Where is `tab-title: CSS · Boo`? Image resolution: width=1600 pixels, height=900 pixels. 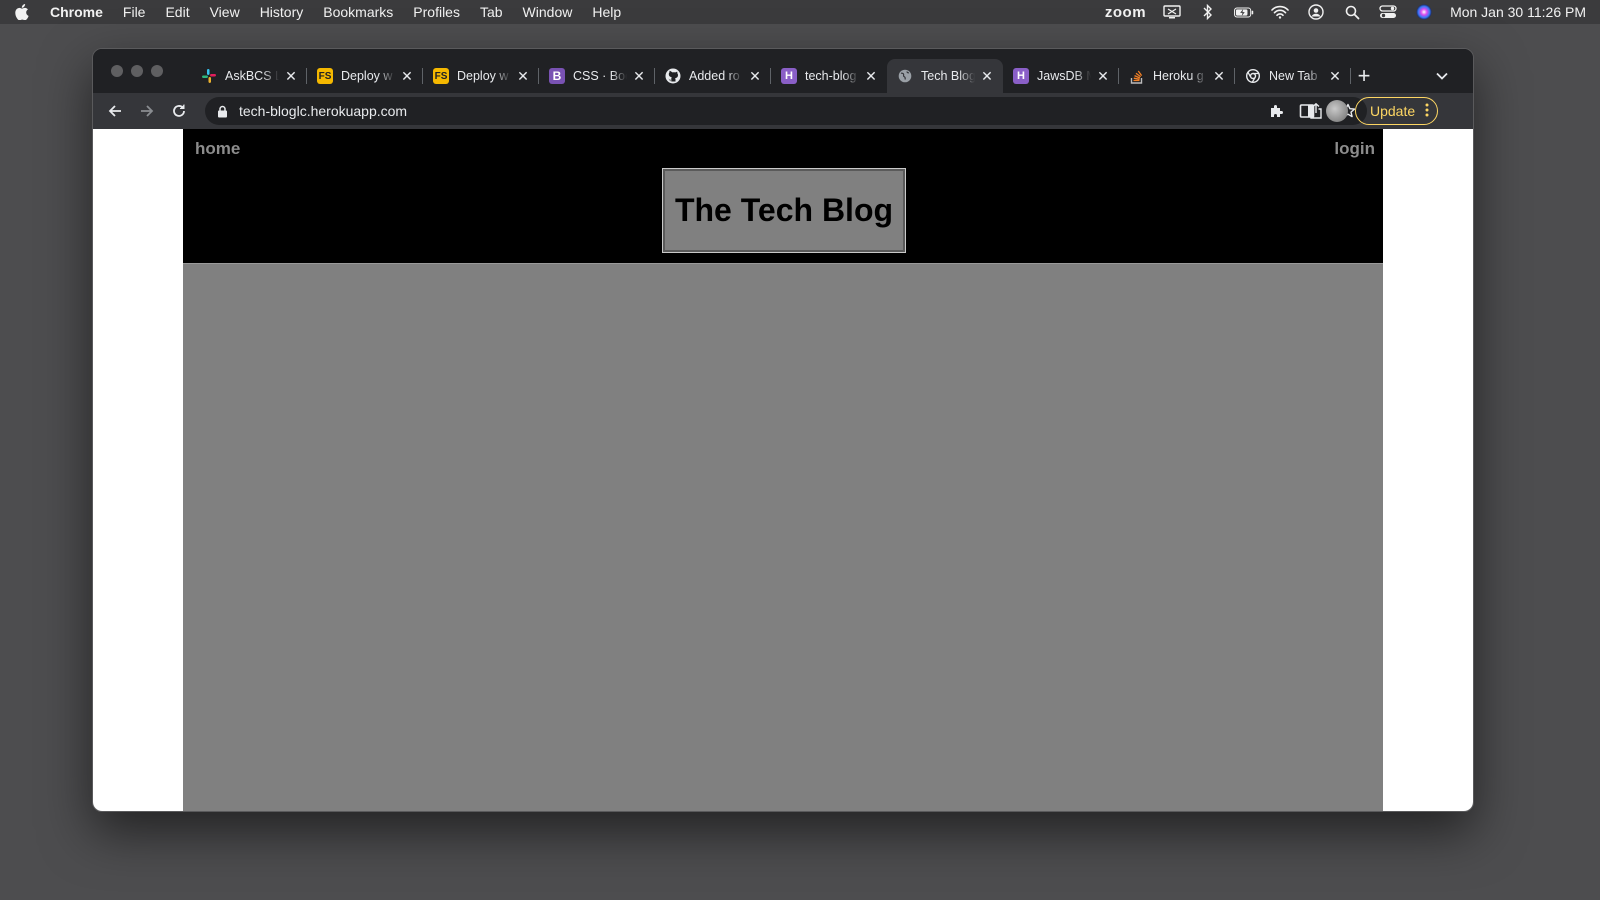 tab-title: CSS · Boo is located at coordinates (600, 76).